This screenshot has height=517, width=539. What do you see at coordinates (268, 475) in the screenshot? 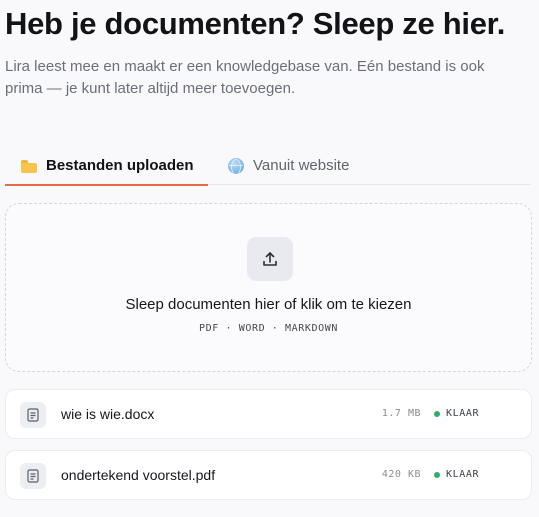
I see `file-item: ondertekend voorstel.pdf 420 KB KLAAR` at bounding box center [268, 475].